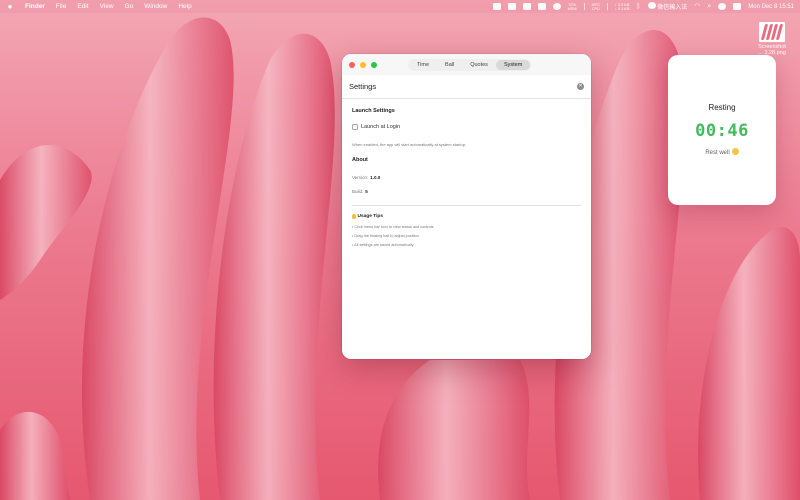  Describe the element at coordinates (697, 6) in the screenshot. I see `wifi-icon: ◠` at that location.